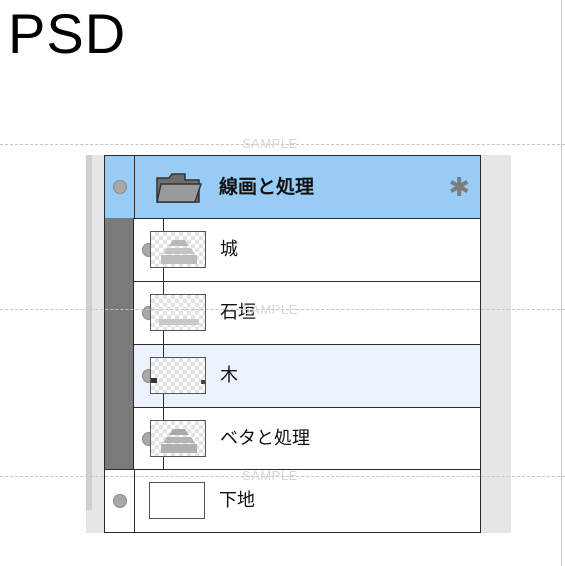  I want to click on frame-border, so click(561, 283).